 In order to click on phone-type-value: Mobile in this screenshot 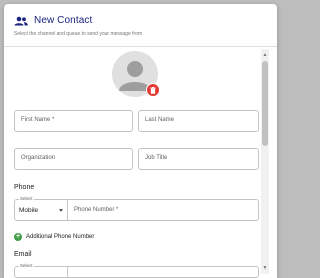, I will do `click(29, 210)`.